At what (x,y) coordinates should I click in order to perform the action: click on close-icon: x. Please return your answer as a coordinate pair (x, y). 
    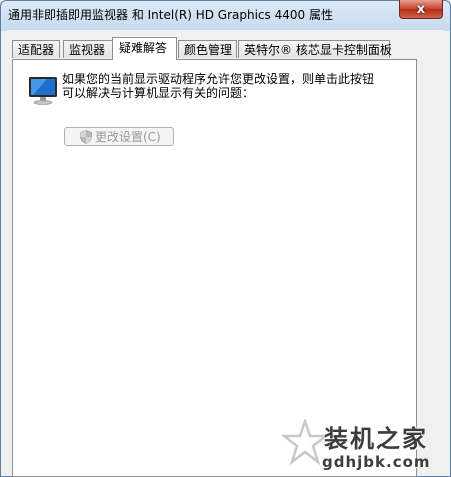
    Looking at the image, I should click on (421, 9).